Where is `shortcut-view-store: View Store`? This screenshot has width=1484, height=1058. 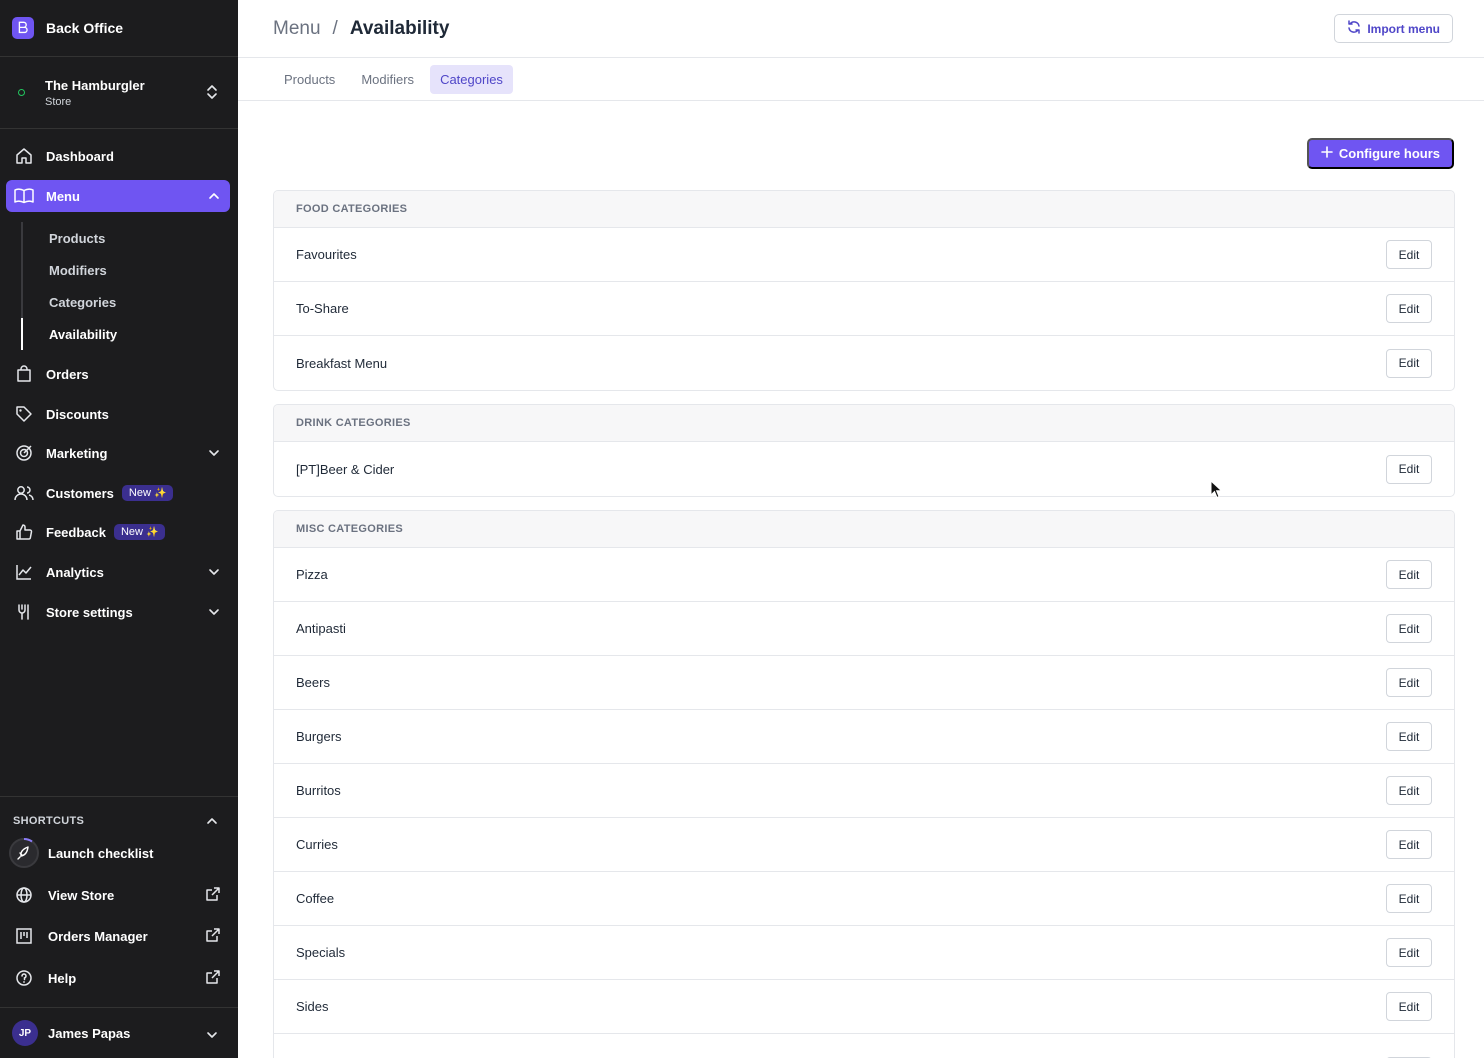
shortcut-view-store: View Store is located at coordinates (119, 895).